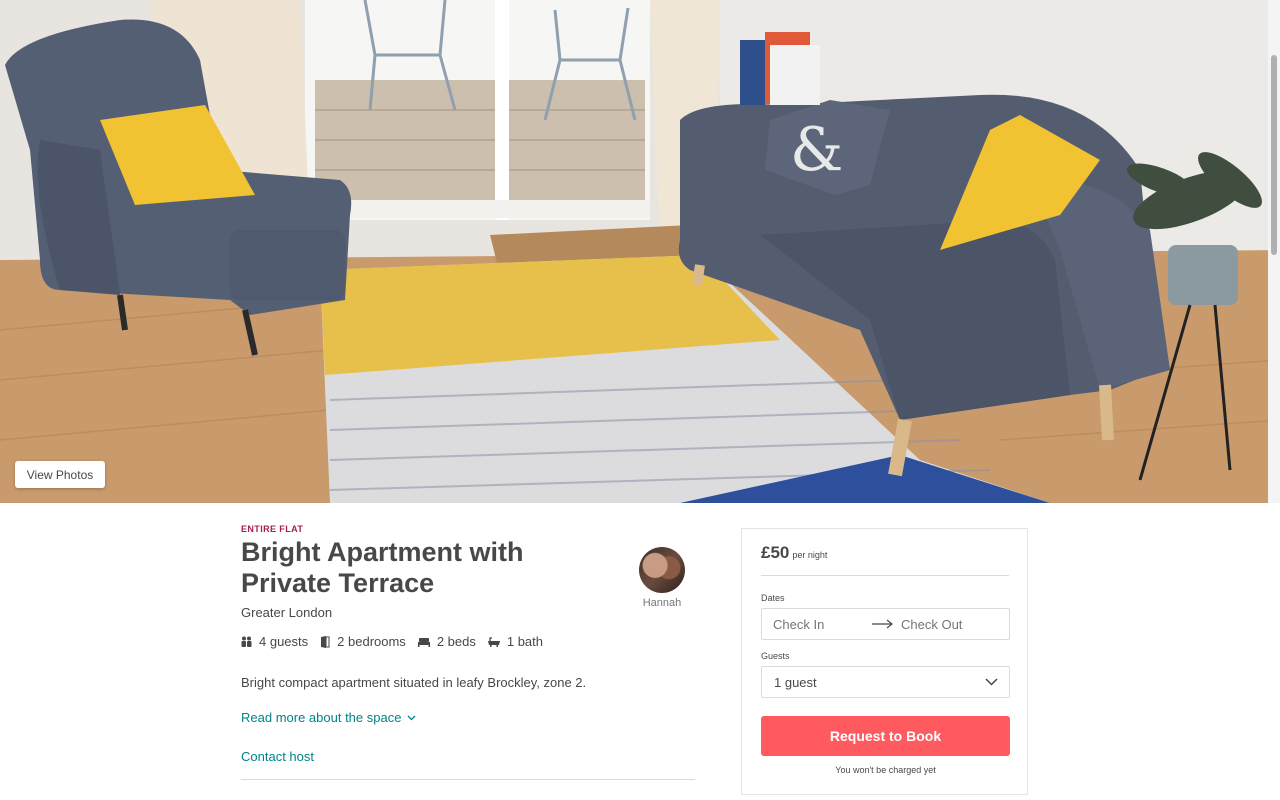 The image size is (1280, 800). I want to click on host-profile: Hannah, so click(662, 578).